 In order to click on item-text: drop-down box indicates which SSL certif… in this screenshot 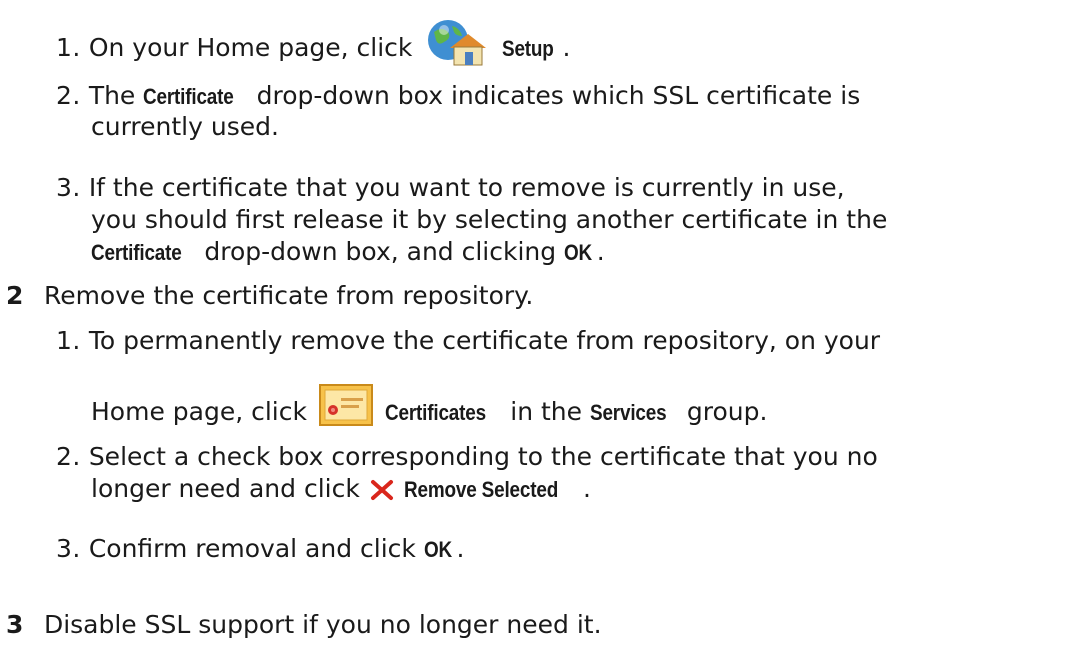, I will do `click(558, 95)`.